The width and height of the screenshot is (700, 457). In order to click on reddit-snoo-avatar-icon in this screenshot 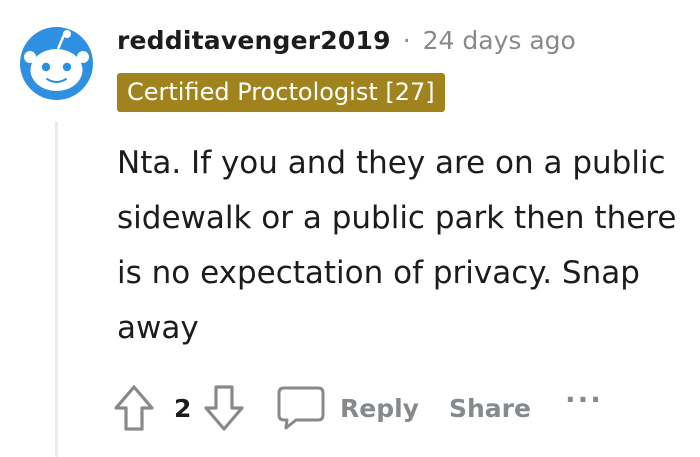, I will do `click(56, 63)`.